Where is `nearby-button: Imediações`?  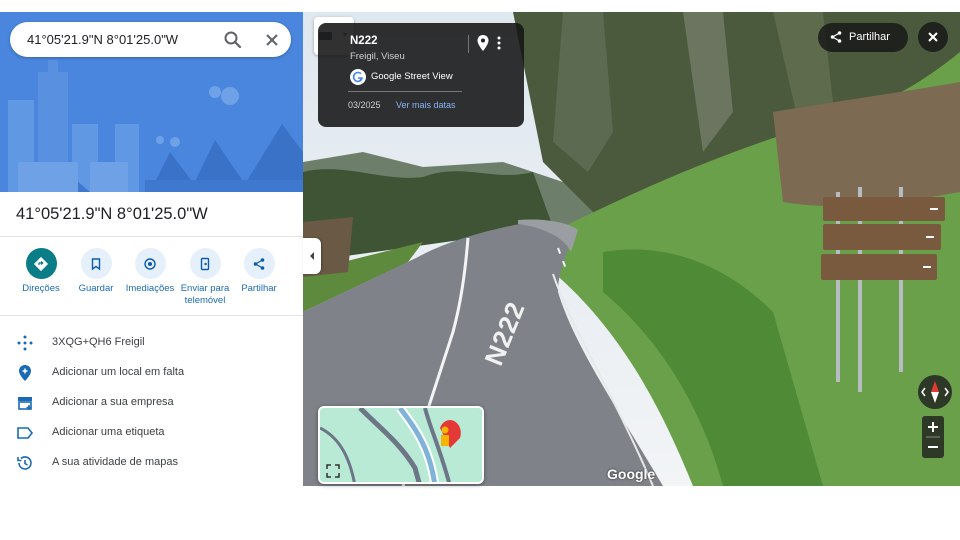
nearby-button: Imediações is located at coordinates (150, 271).